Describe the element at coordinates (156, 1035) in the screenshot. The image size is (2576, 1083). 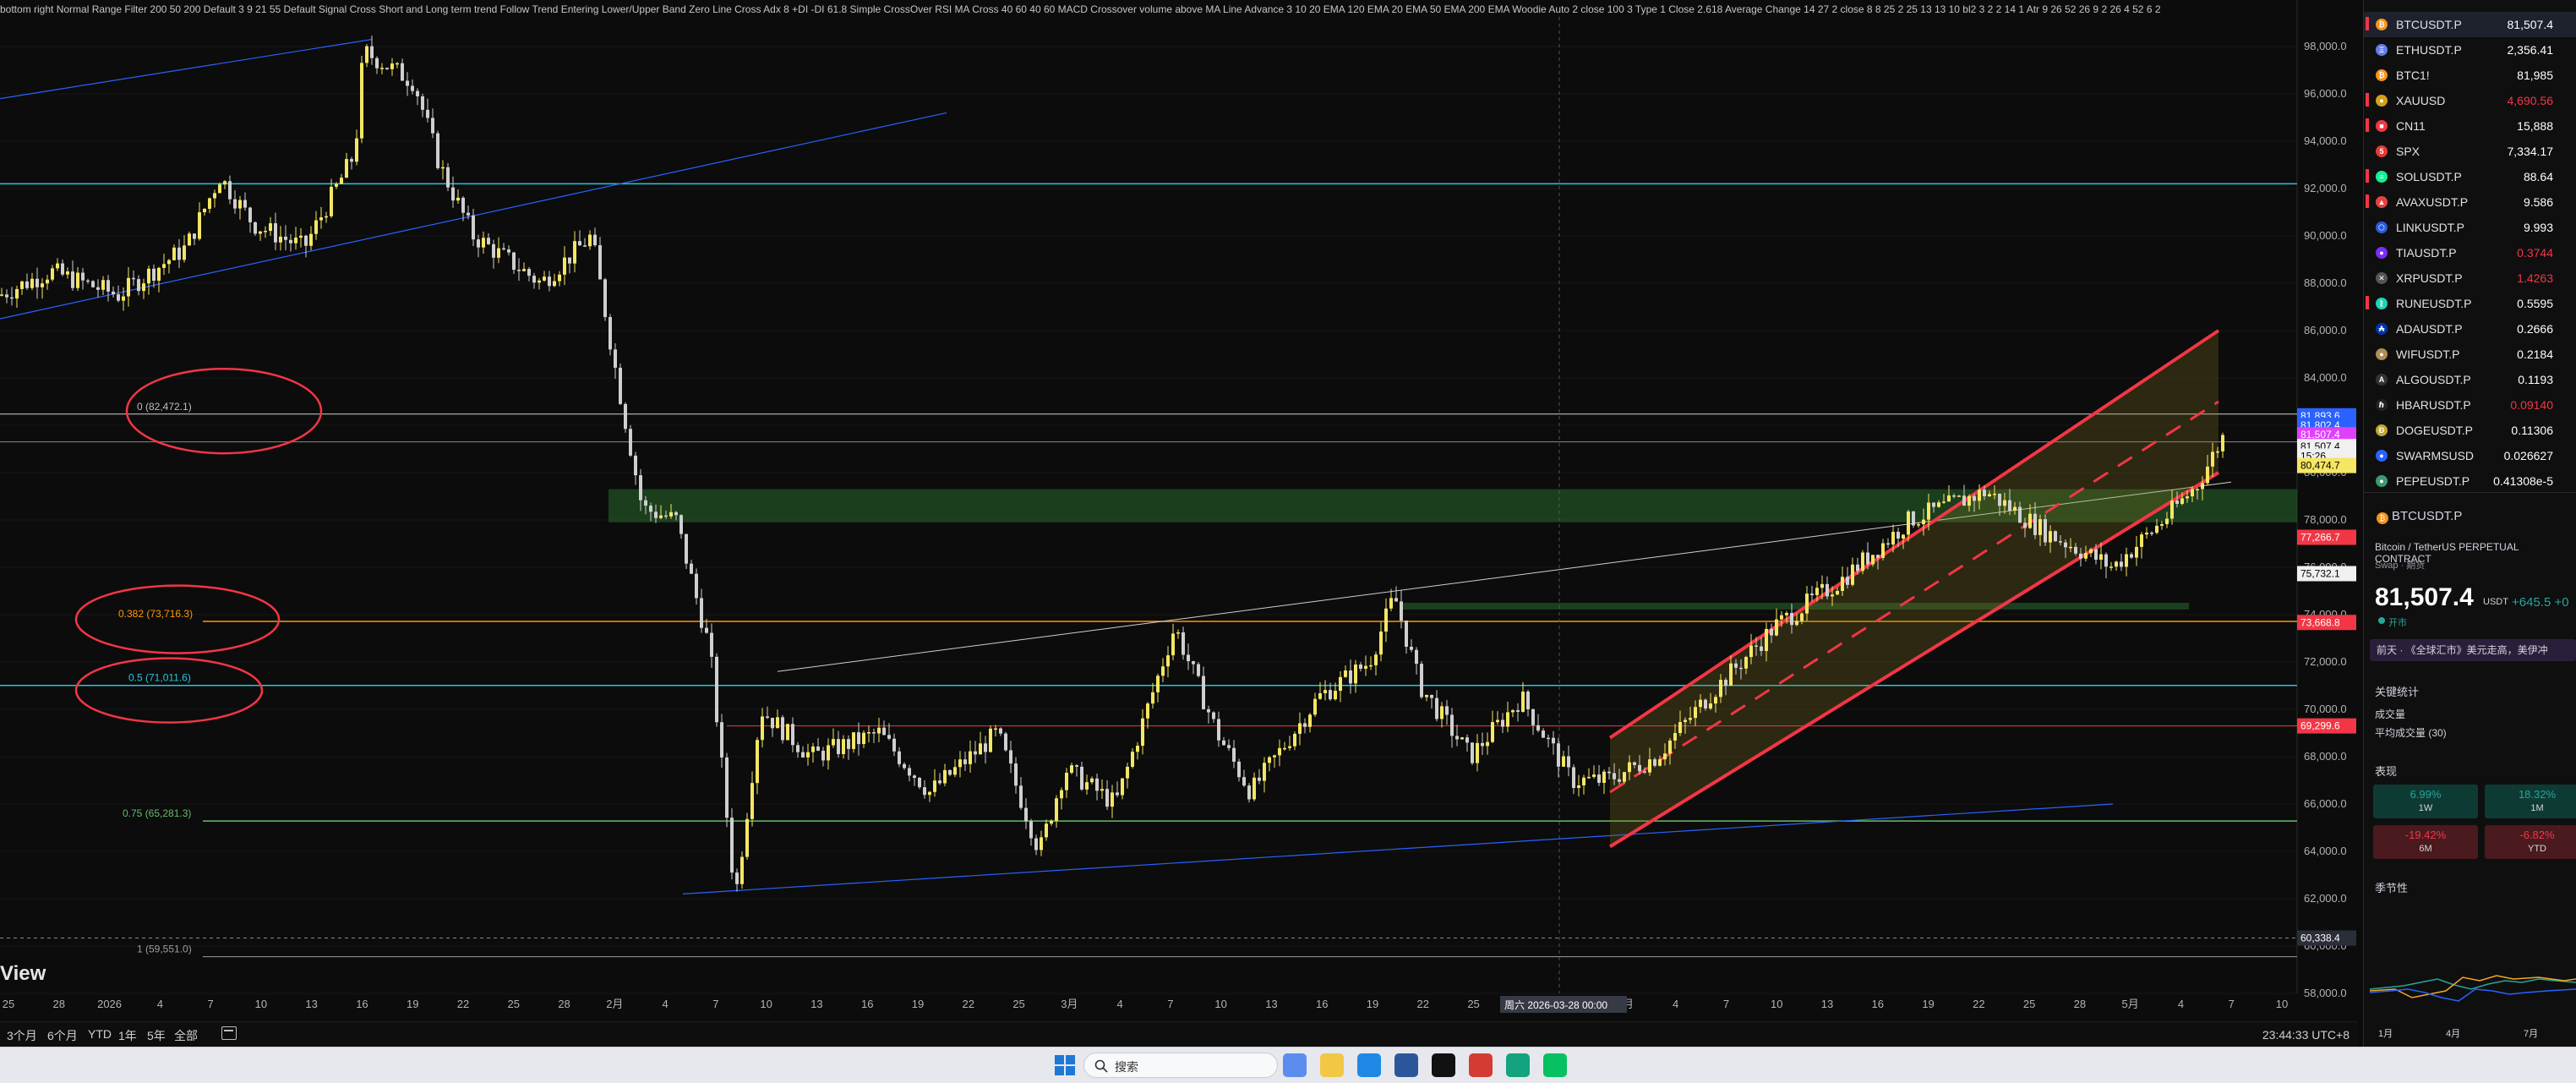
I see `range-5y-button: 5年` at that location.